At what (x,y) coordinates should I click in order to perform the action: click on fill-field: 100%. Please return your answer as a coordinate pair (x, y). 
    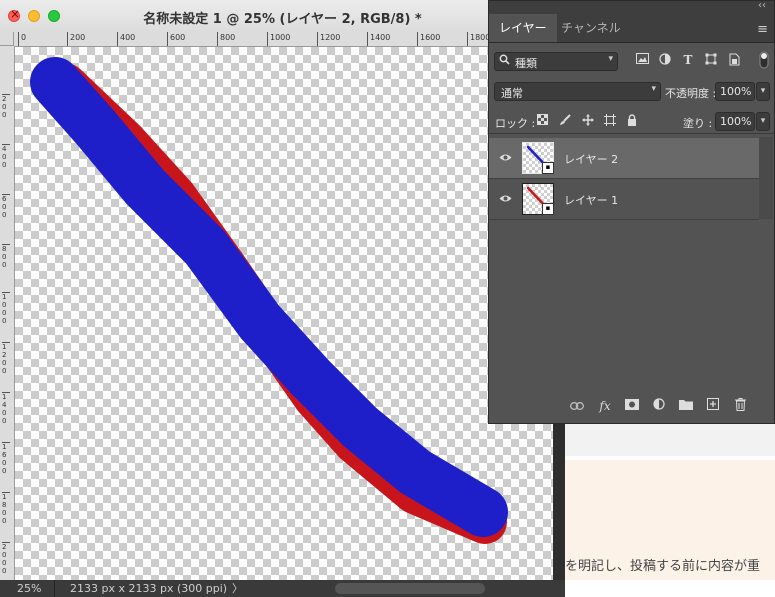
    Looking at the image, I should click on (735, 121).